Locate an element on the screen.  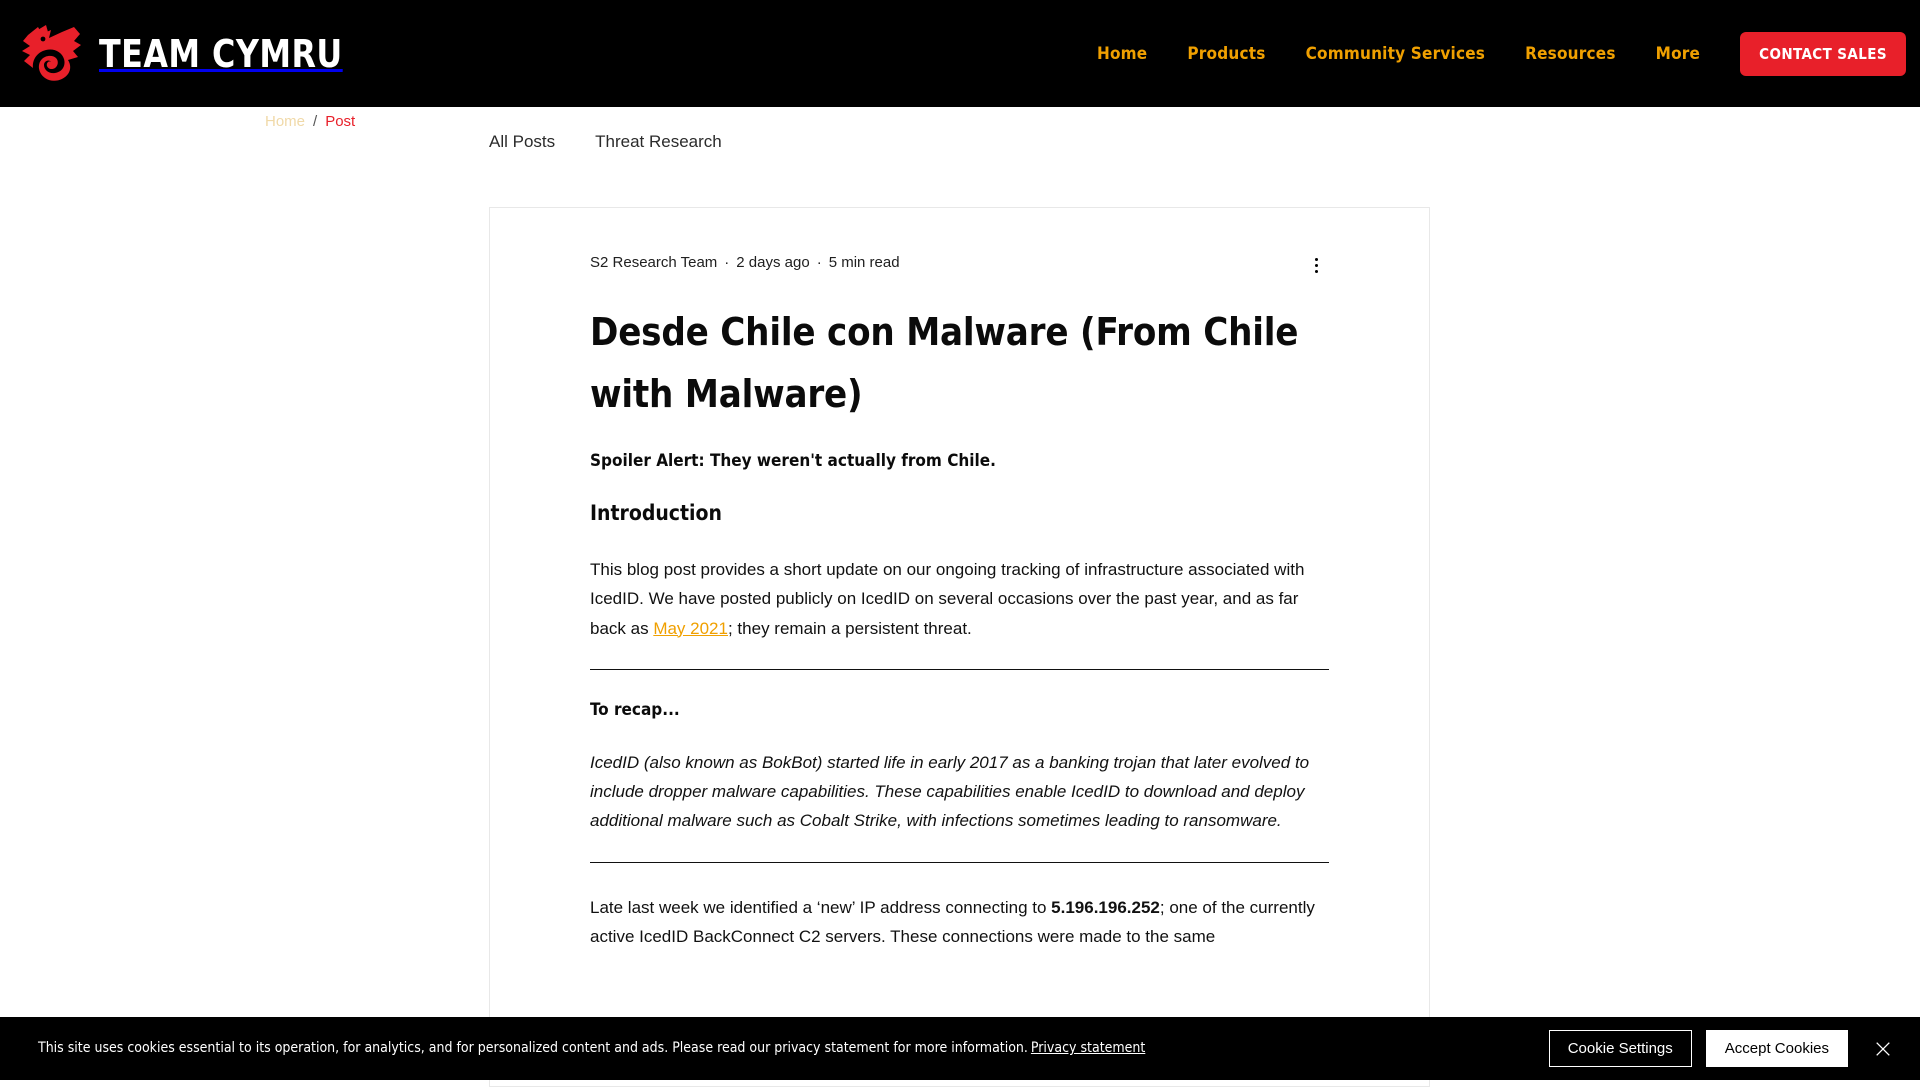
nav-item-more: More is located at coordinates (1678, 54).